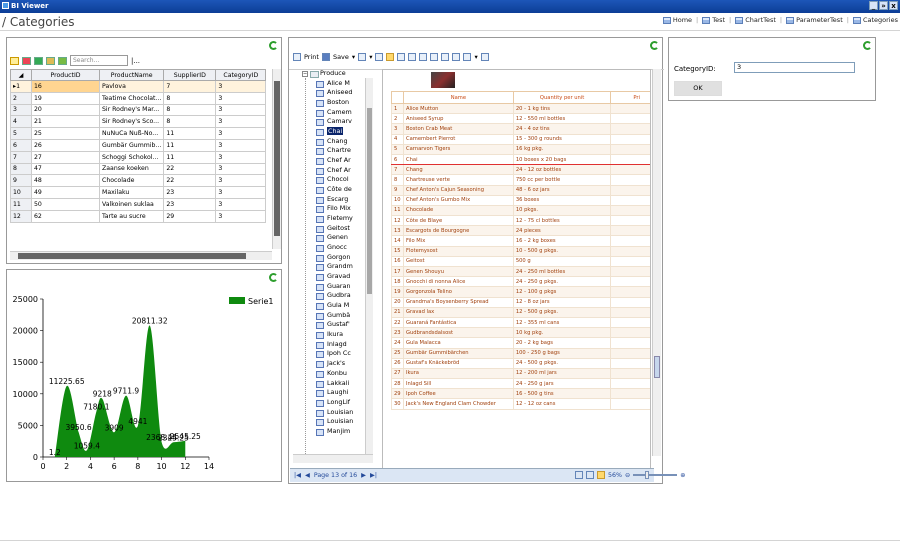 The height and width of the screenshot is (546, 900). I want to click on report-vscroll, so click(656, 262).